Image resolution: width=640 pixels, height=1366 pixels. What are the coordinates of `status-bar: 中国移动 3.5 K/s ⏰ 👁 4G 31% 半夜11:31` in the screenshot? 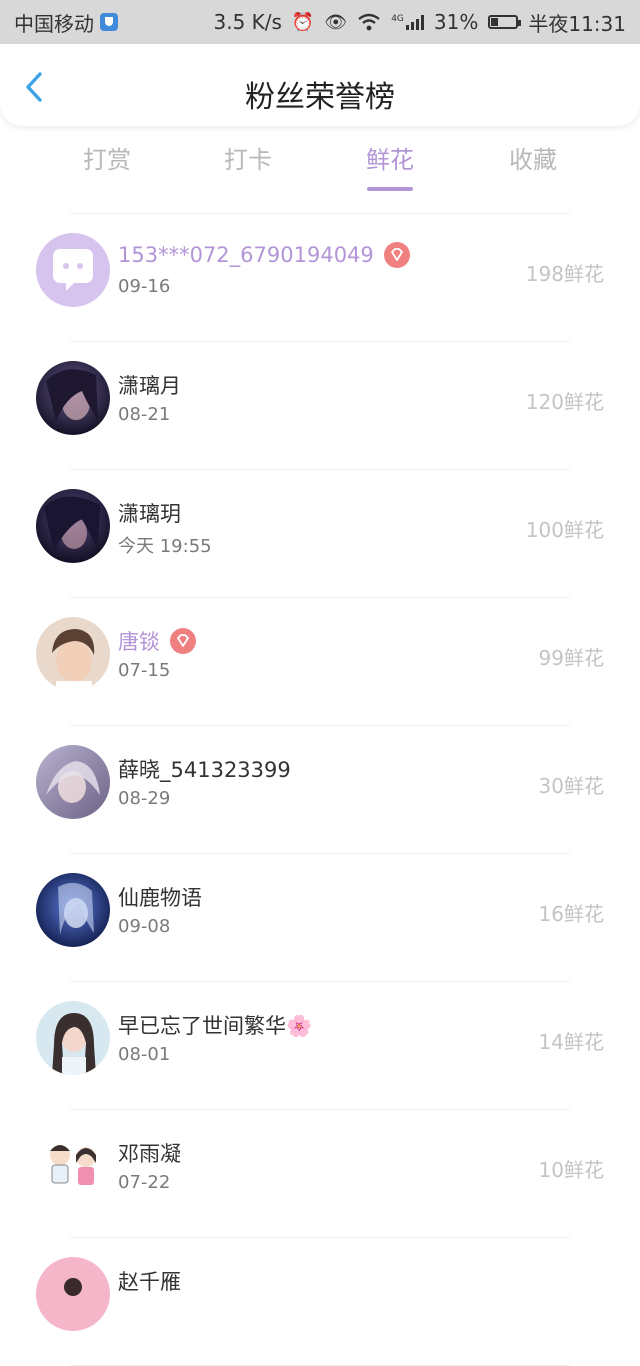 It's located at (320, 22).